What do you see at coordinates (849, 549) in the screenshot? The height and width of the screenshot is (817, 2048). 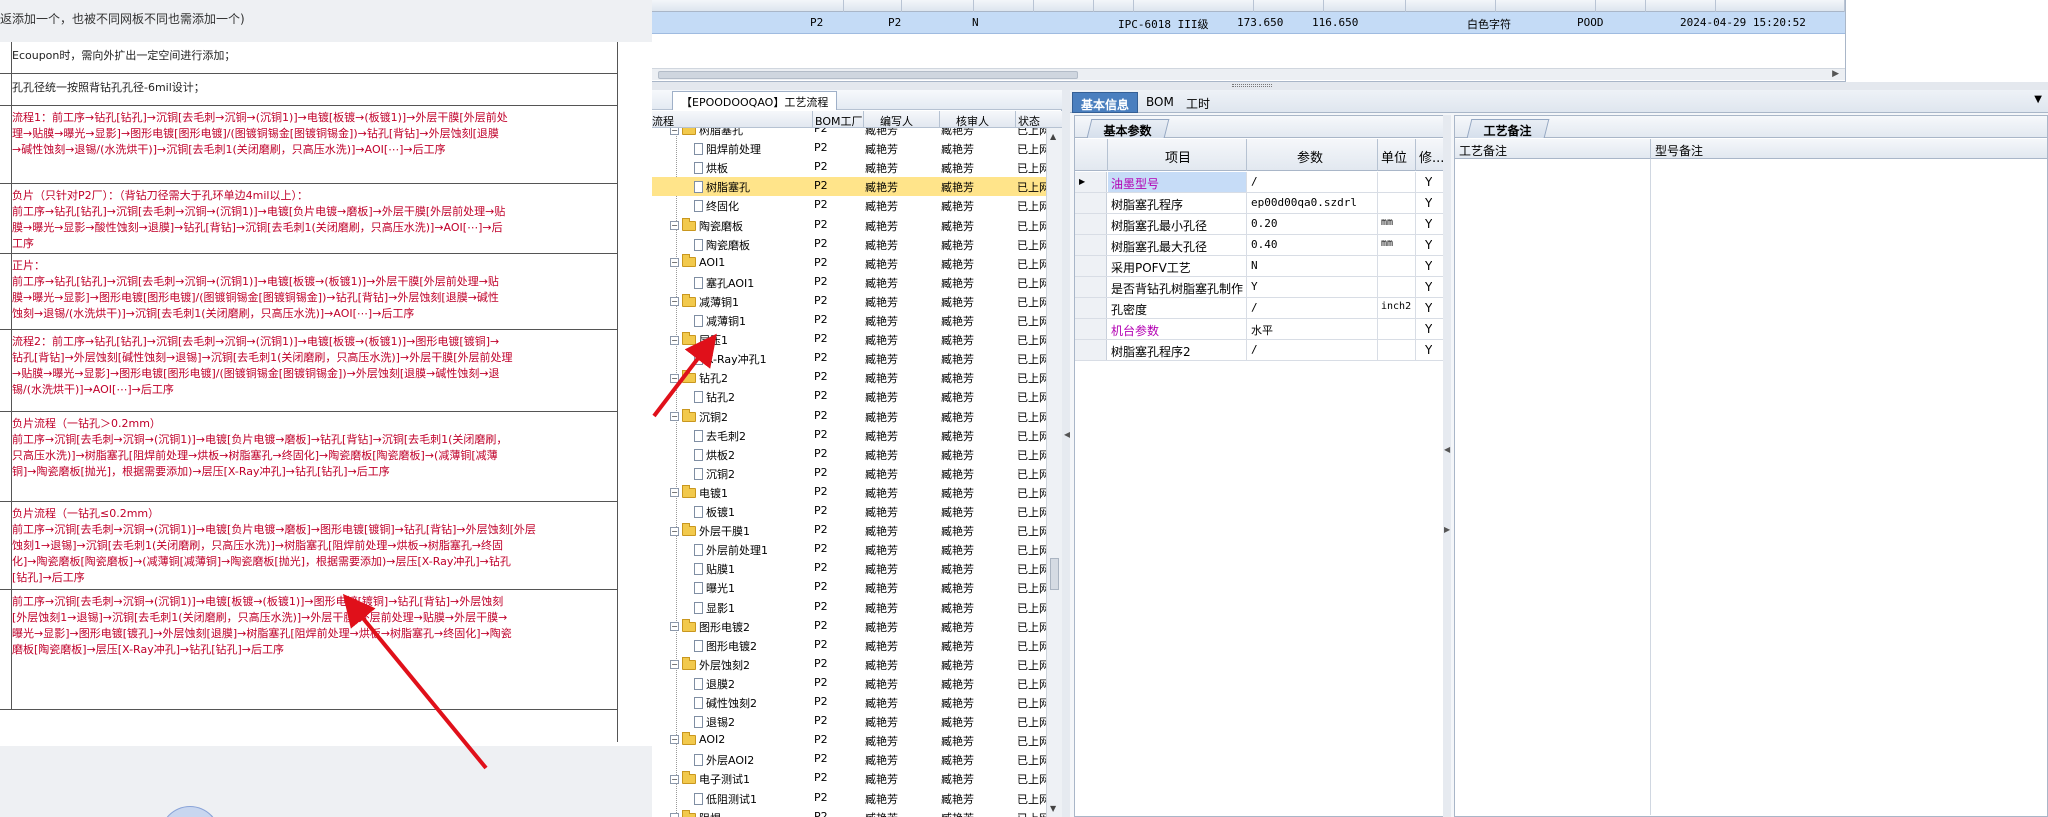 I see `tree-node-step: 外层前处理1 P2 臧艳芳 臧艳芳 已上网` at bounding box center [849, 549].